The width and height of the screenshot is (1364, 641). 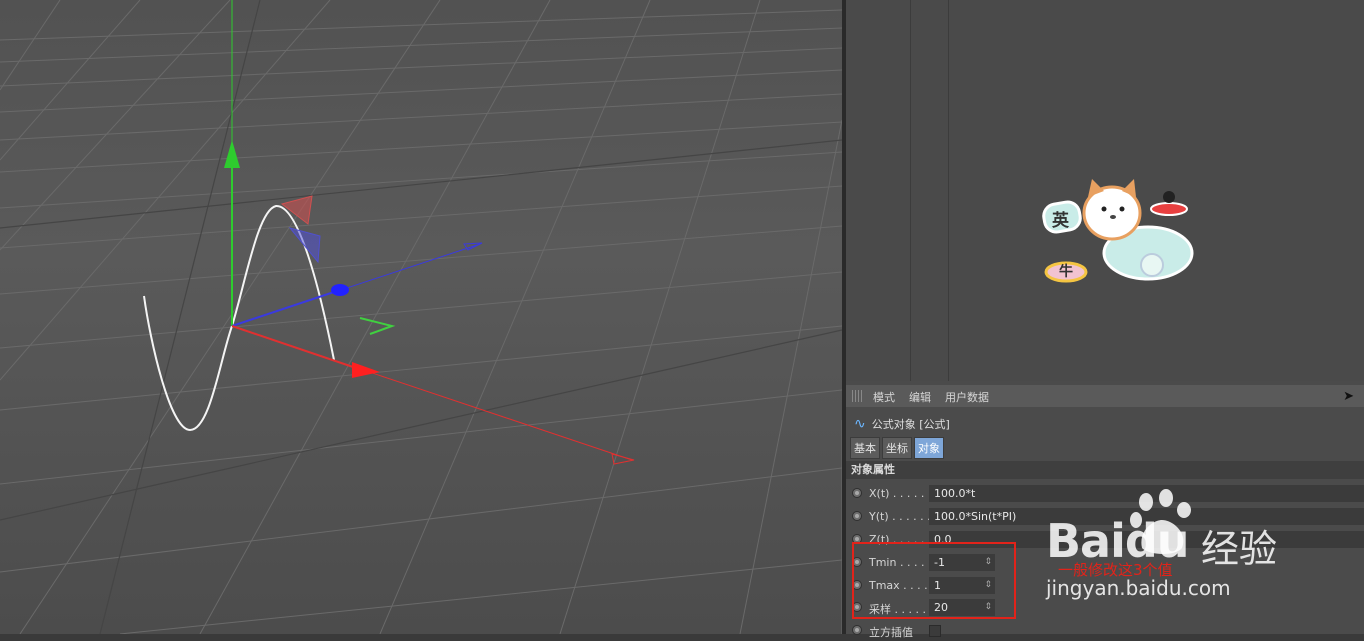 What do you see at coordinates (1061, 220) in the screenshot?
I see `sticker-badge-text: 英` at bounding box center [1061, 220].